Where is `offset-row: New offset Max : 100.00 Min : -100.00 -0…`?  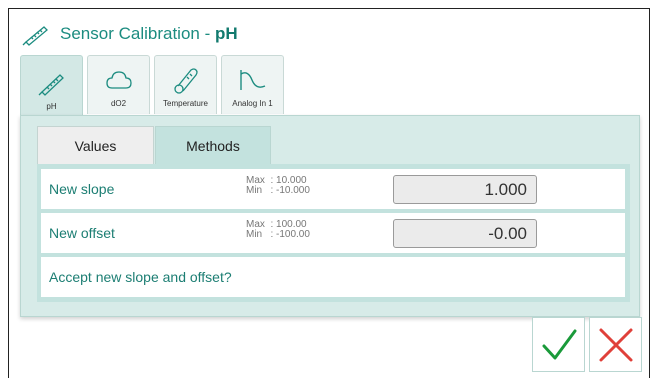 offset-row: New offset Max : 100.00 Min : -100.00 -0… is located at coordinates (333, 233).